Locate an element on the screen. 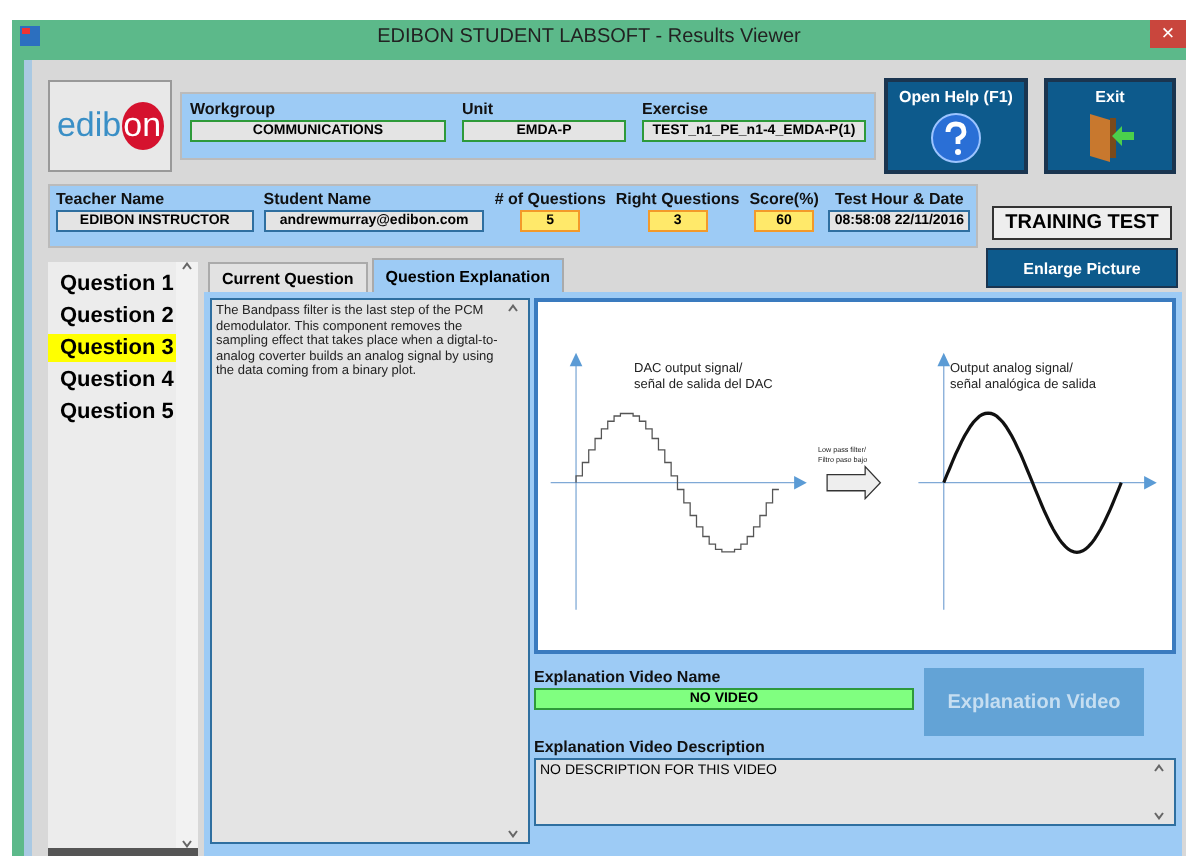 This screenshot has height=856, width=1186. question-item: Question 2 is located at coordinates (112, 316).